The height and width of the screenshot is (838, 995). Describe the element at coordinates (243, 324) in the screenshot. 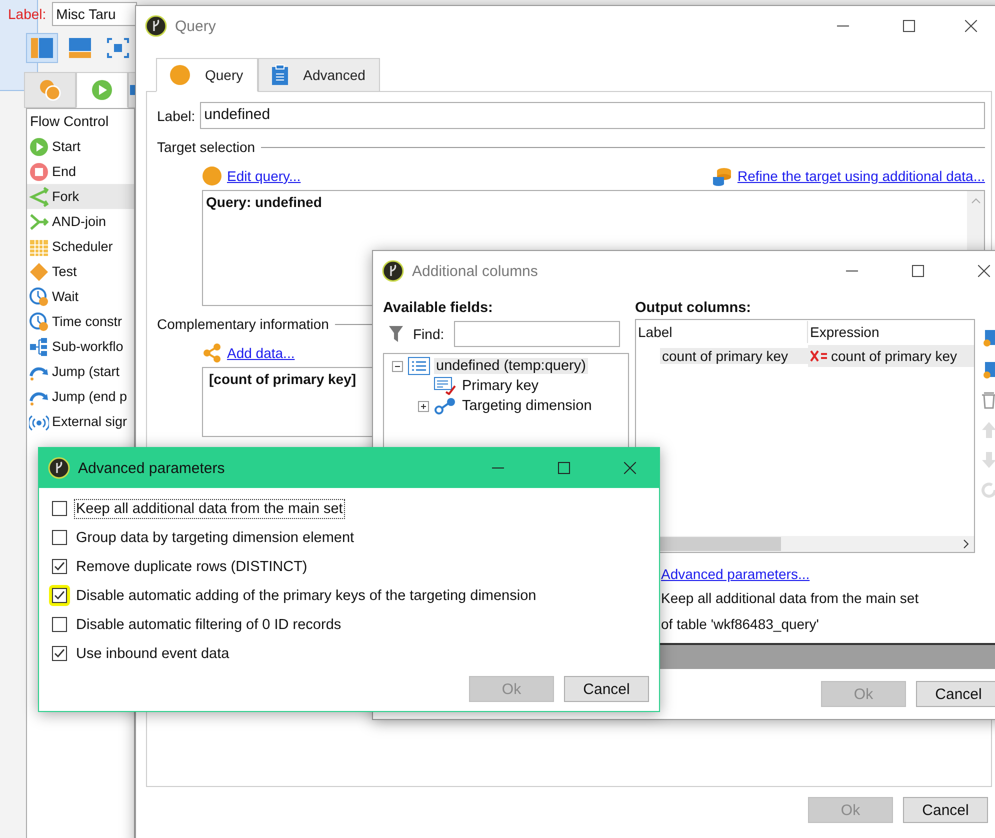

I see `section-heading: Complementary information` at that location.